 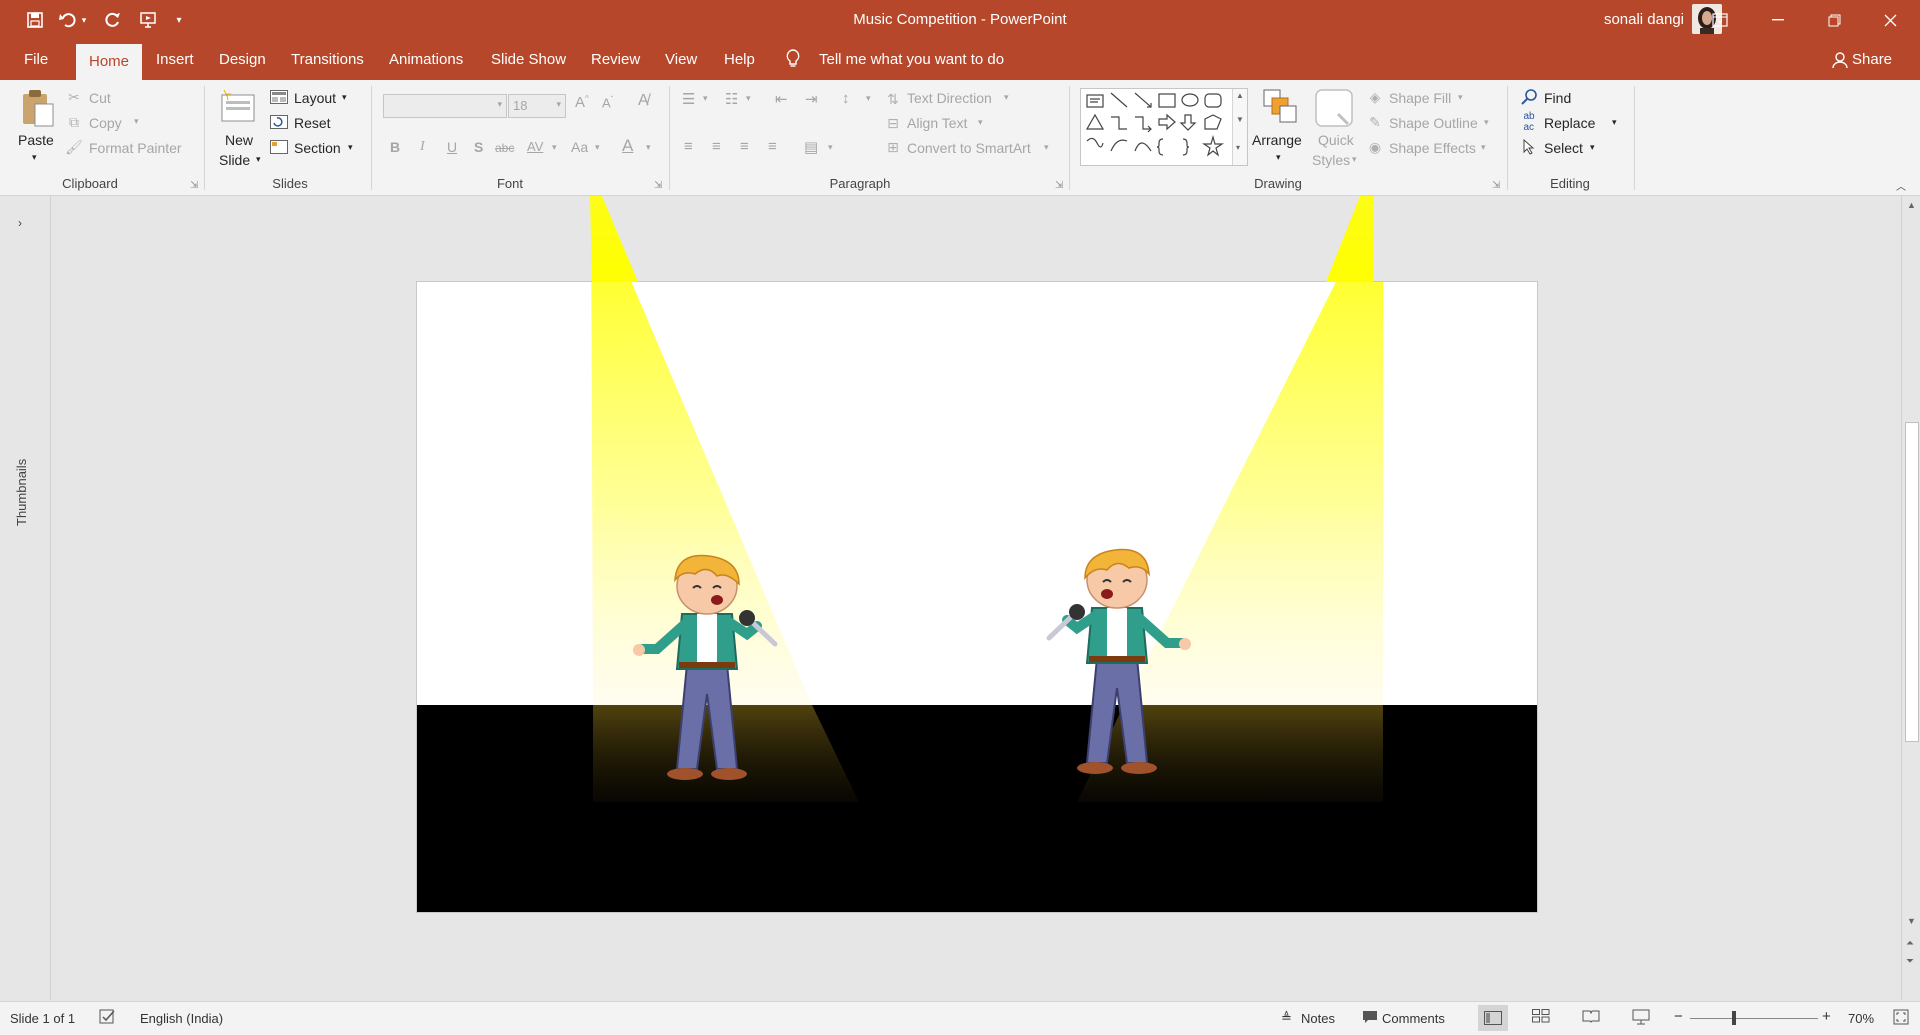 I want to click on numbering-dropdown-icon: ▾, so click(x=748, y=98).